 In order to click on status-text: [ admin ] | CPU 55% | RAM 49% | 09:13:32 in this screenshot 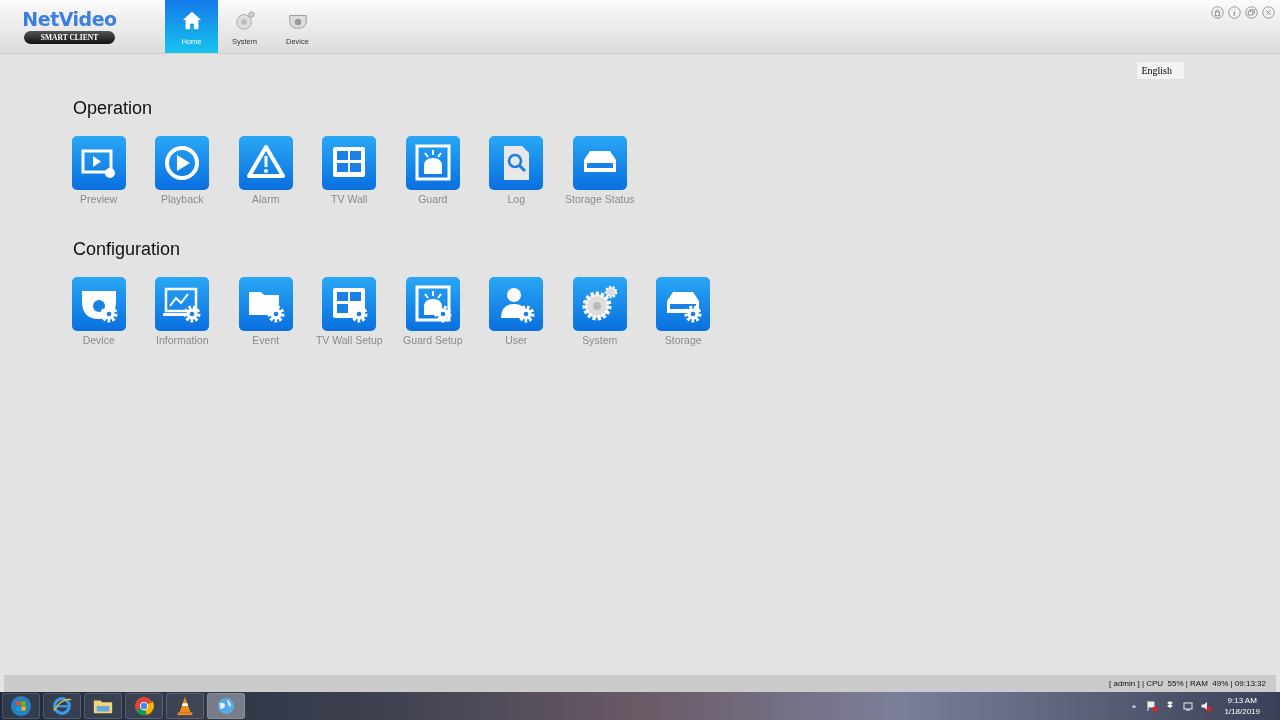, I will do `click(1187, 683)`.